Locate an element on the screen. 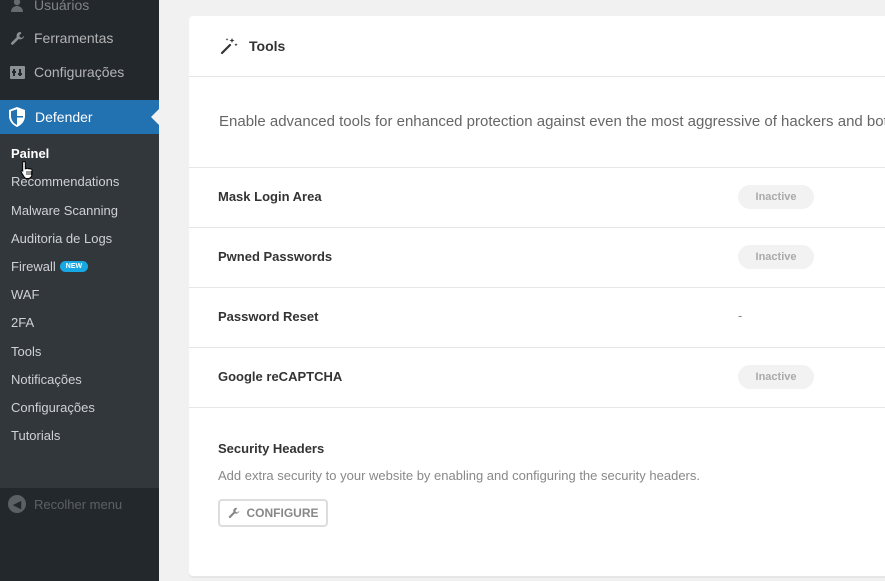  security-headers-title: Security Headers is located at coordinates (271, 448).